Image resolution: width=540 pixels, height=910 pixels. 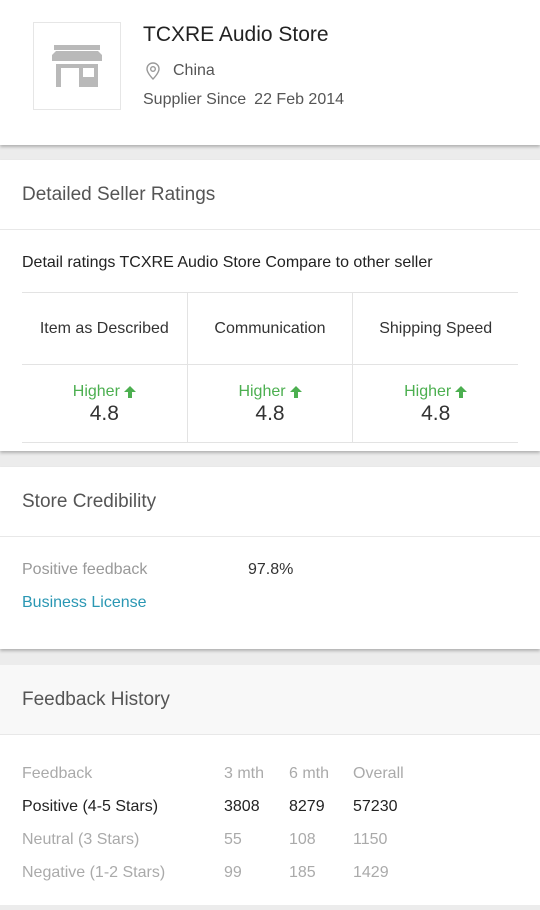 I want to click on seller-ratings-title: Detailed Seller Ratings, so click(x=270, y=195).